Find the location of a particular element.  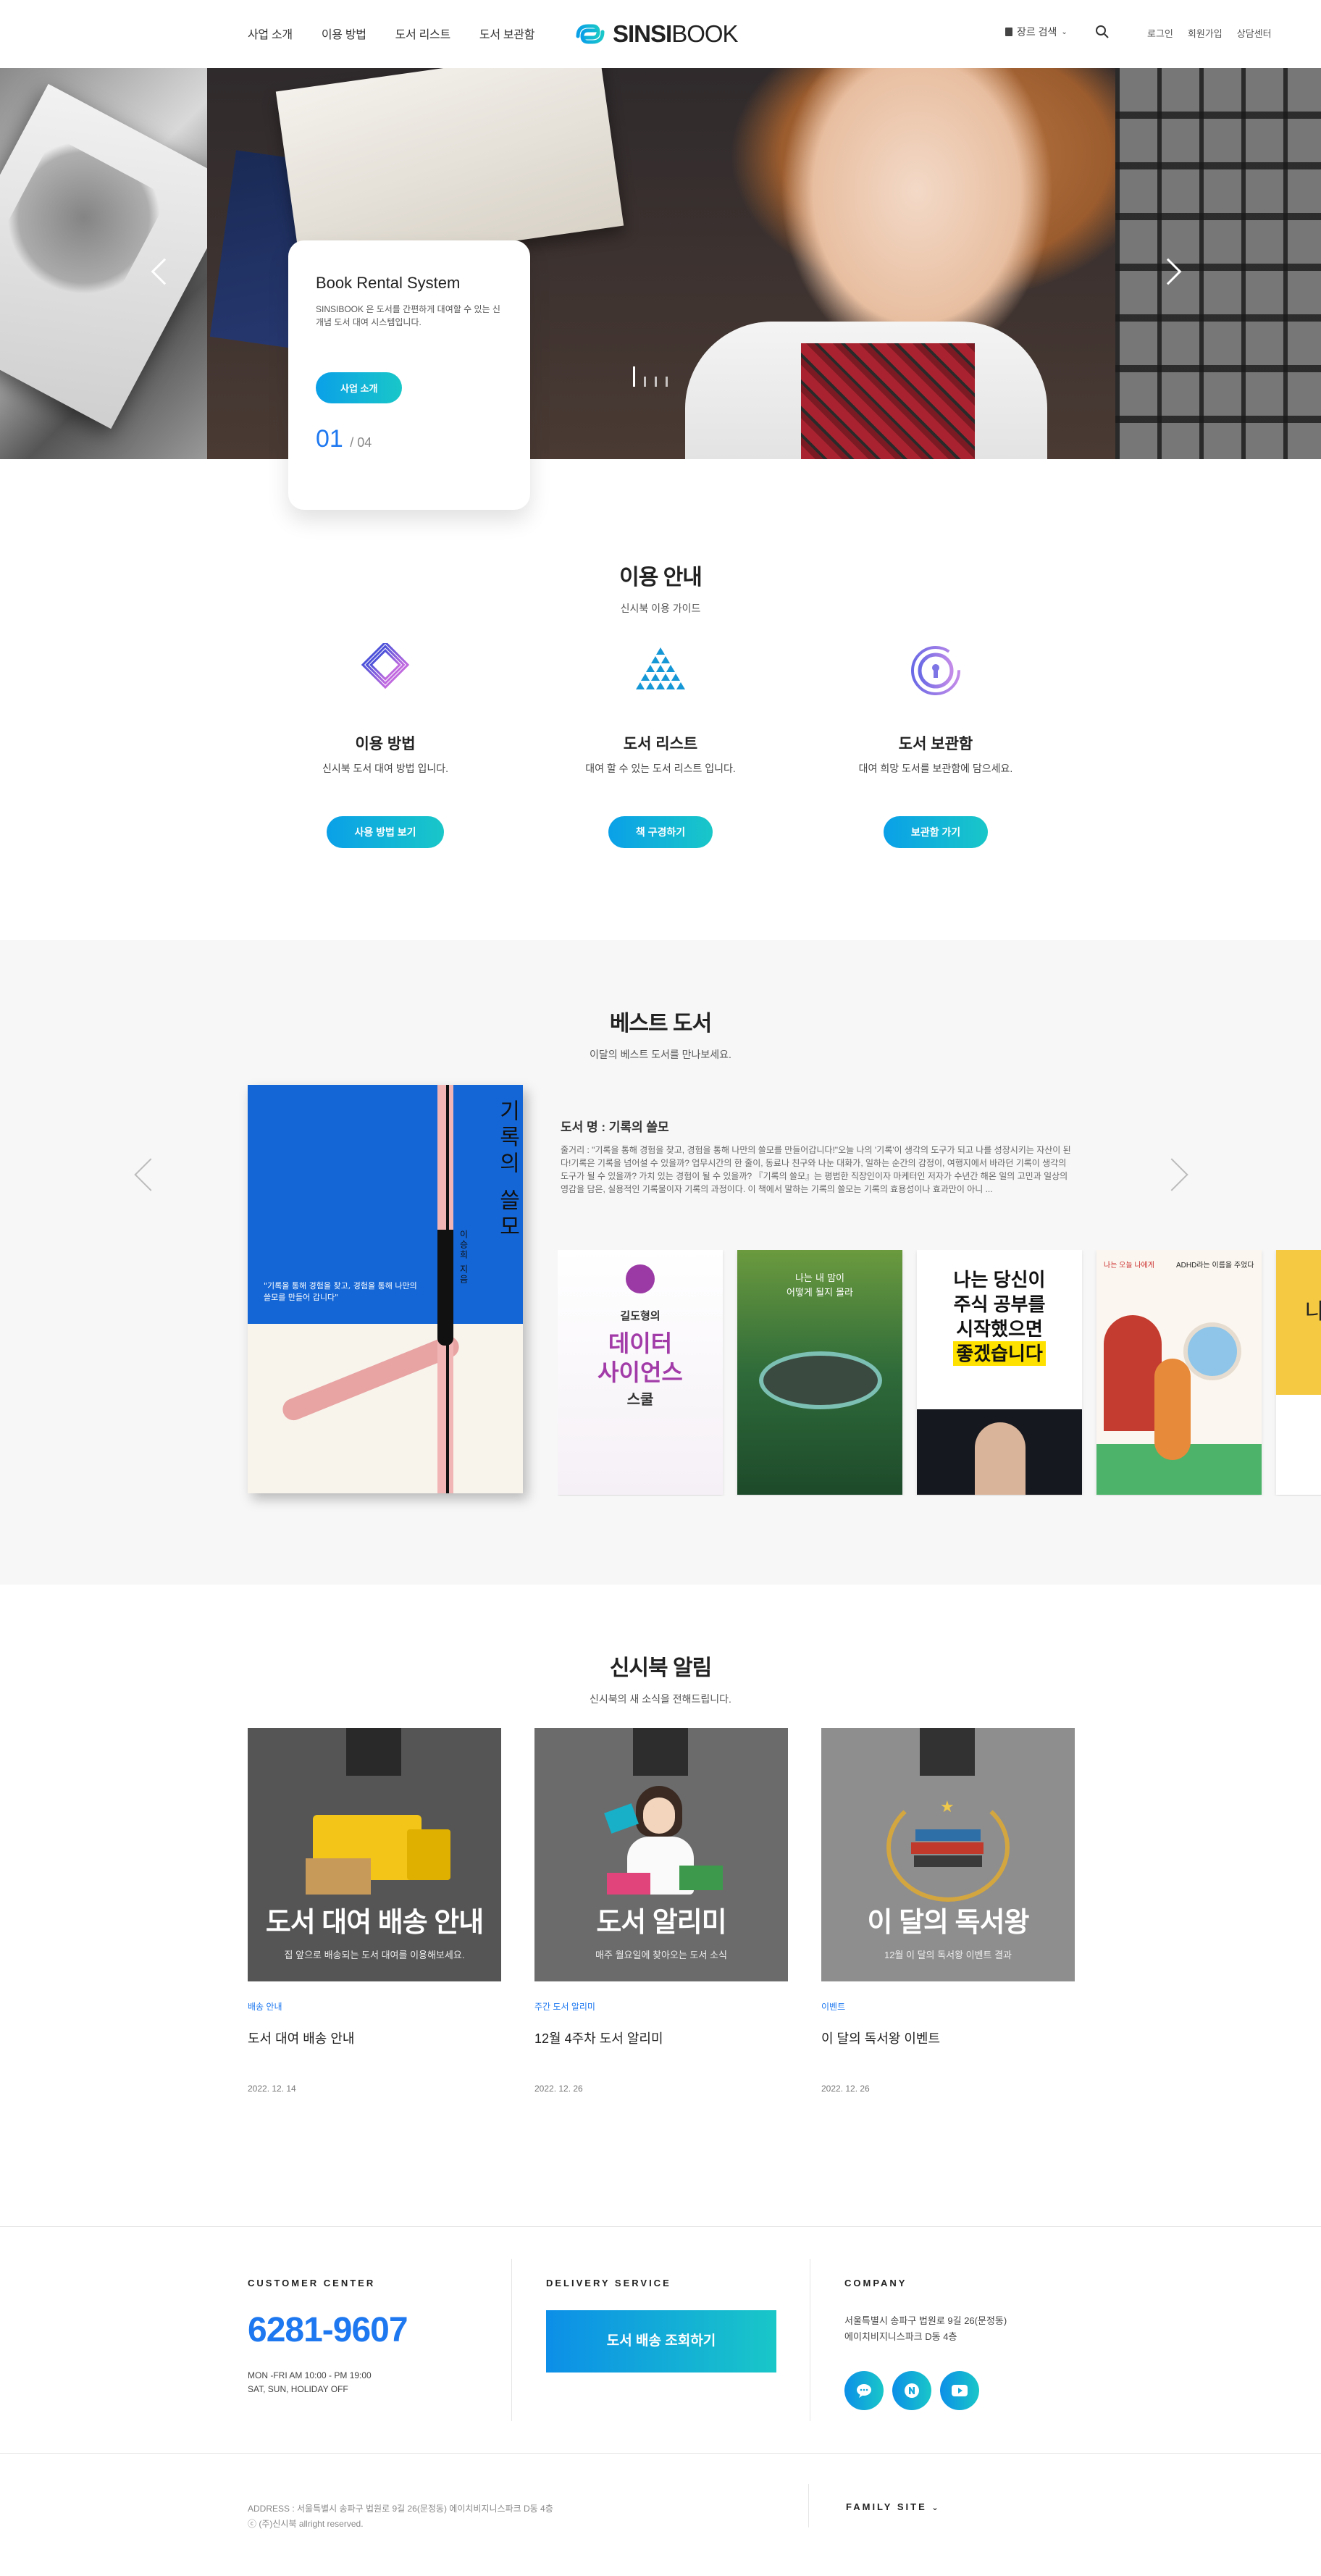

book-icon is located at coordinates (1008, 32).